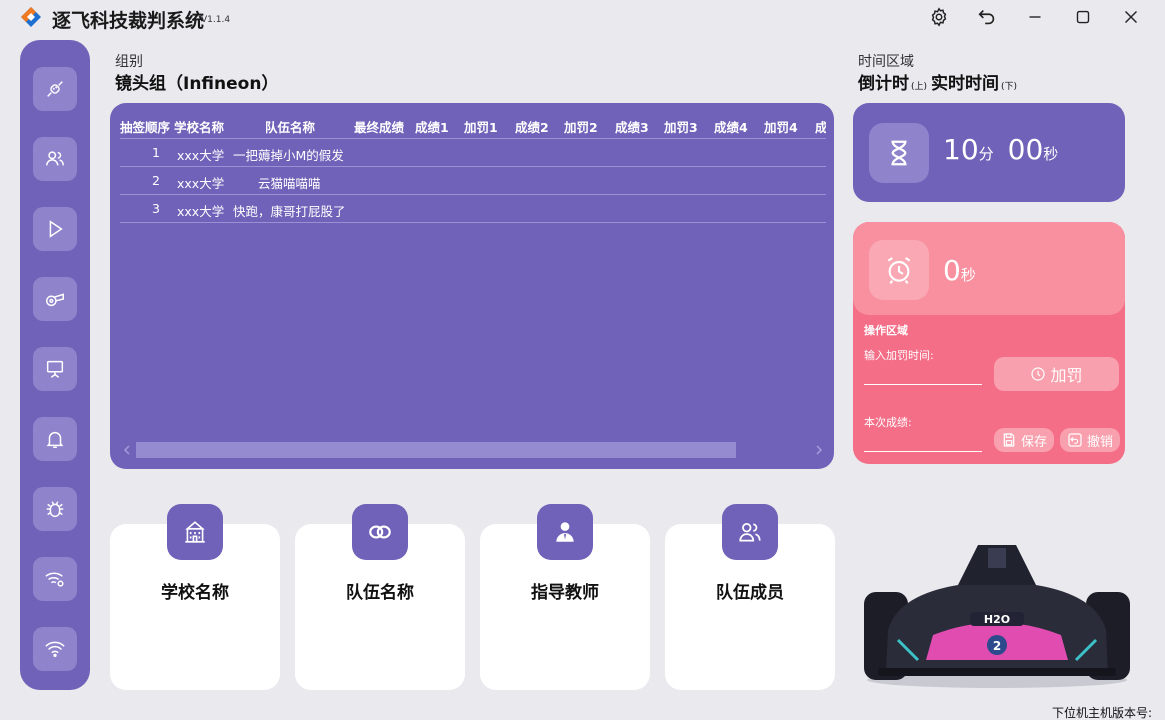  What do you see at coordinates (952, 270) in the screenshot?
I see `realtime-seconds: 0` at bounding box center [952, 270].